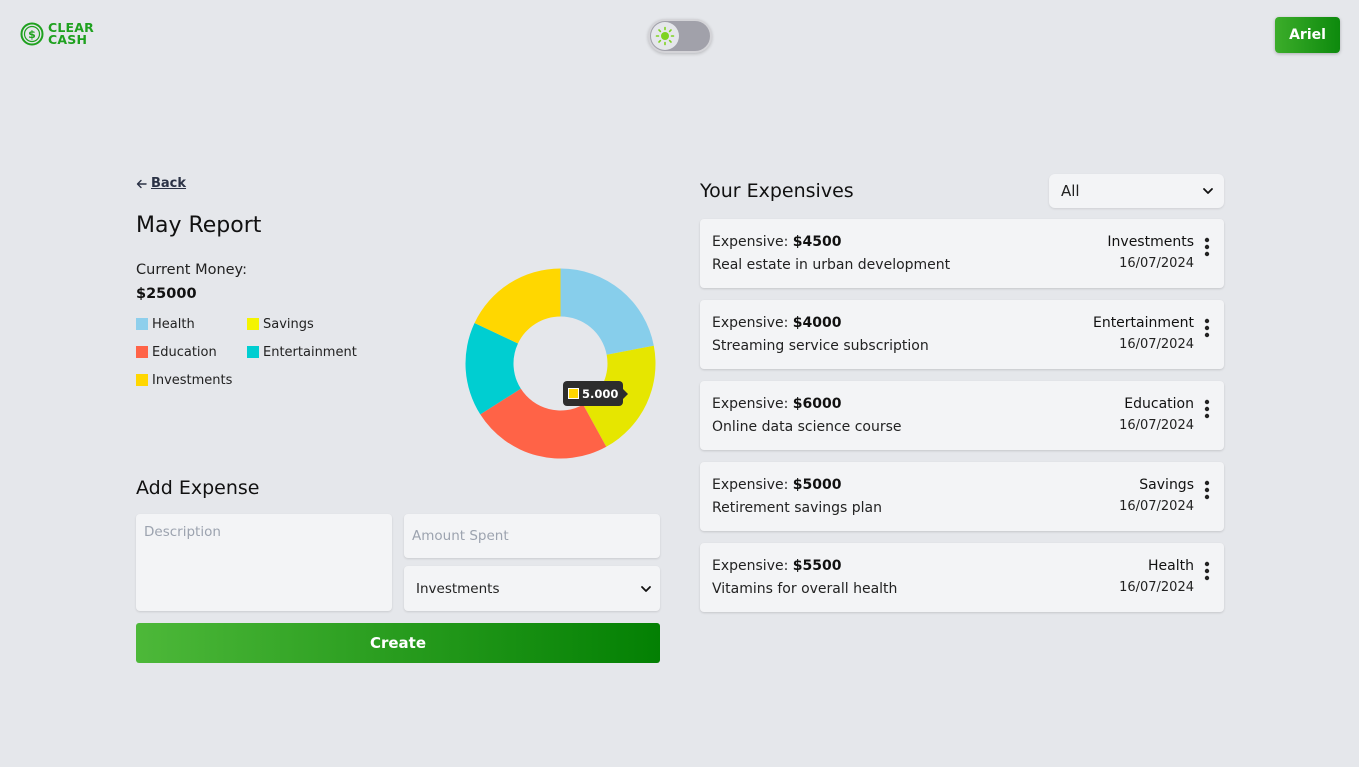  What do you see at coordinates (807, 427) in the screenshot?
I see `expense-description: Online data science course` at bounding box center [807, 427].